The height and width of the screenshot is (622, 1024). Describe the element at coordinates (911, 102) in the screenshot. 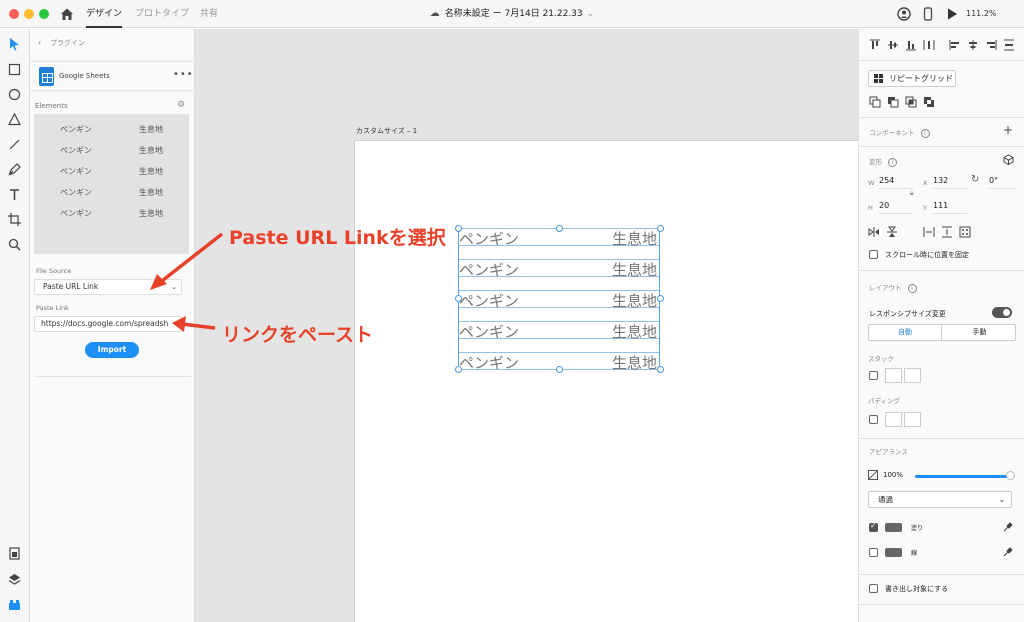

I see `intersect-icon` at that location.